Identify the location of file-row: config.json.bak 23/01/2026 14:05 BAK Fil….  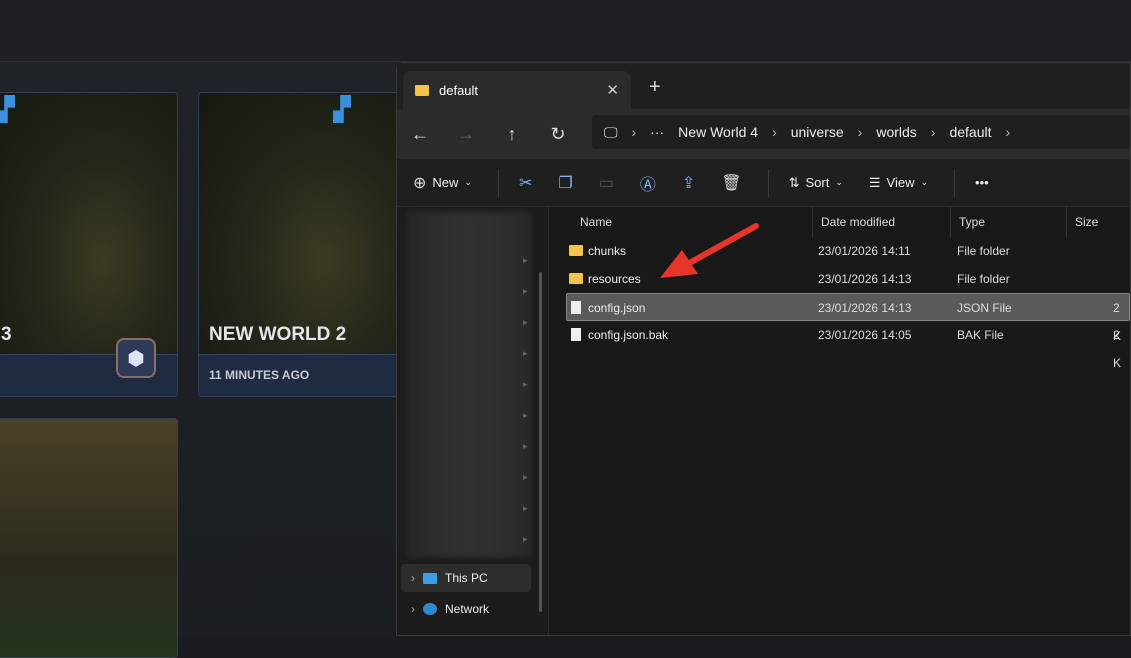
(840, 345).